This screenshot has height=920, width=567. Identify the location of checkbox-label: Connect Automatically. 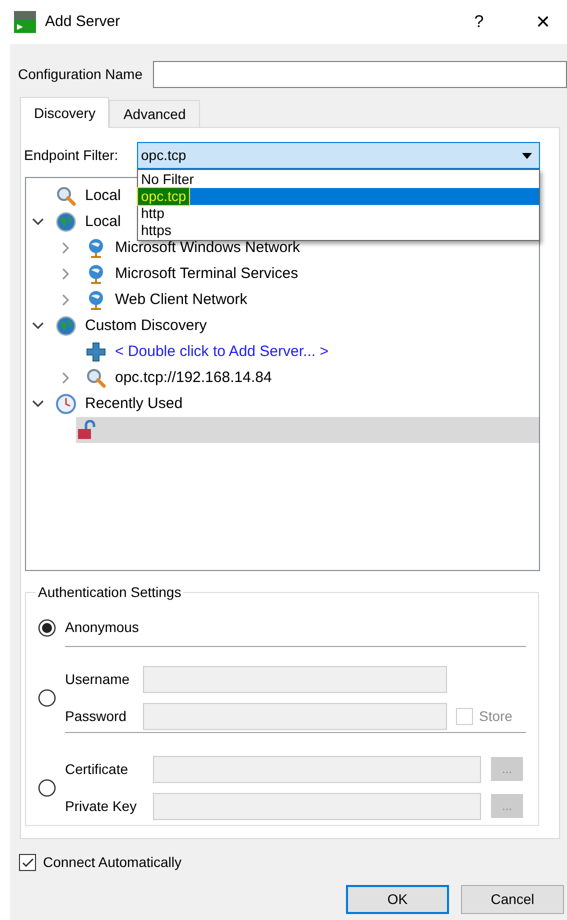
(112, 862).